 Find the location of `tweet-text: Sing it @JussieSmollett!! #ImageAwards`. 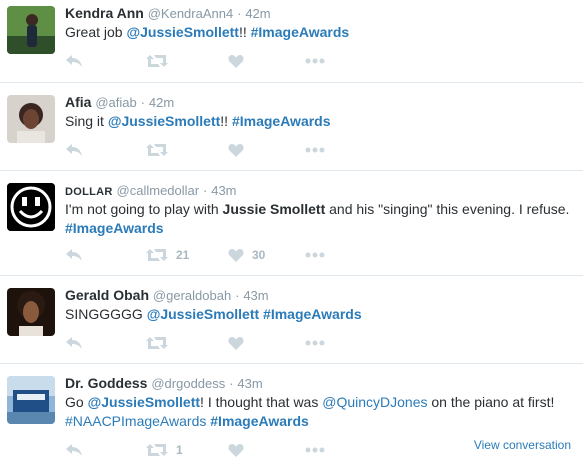

tweet-text: Sing it @JussieSmollett!! #ImageAwards is located at coordinates (320, 121).